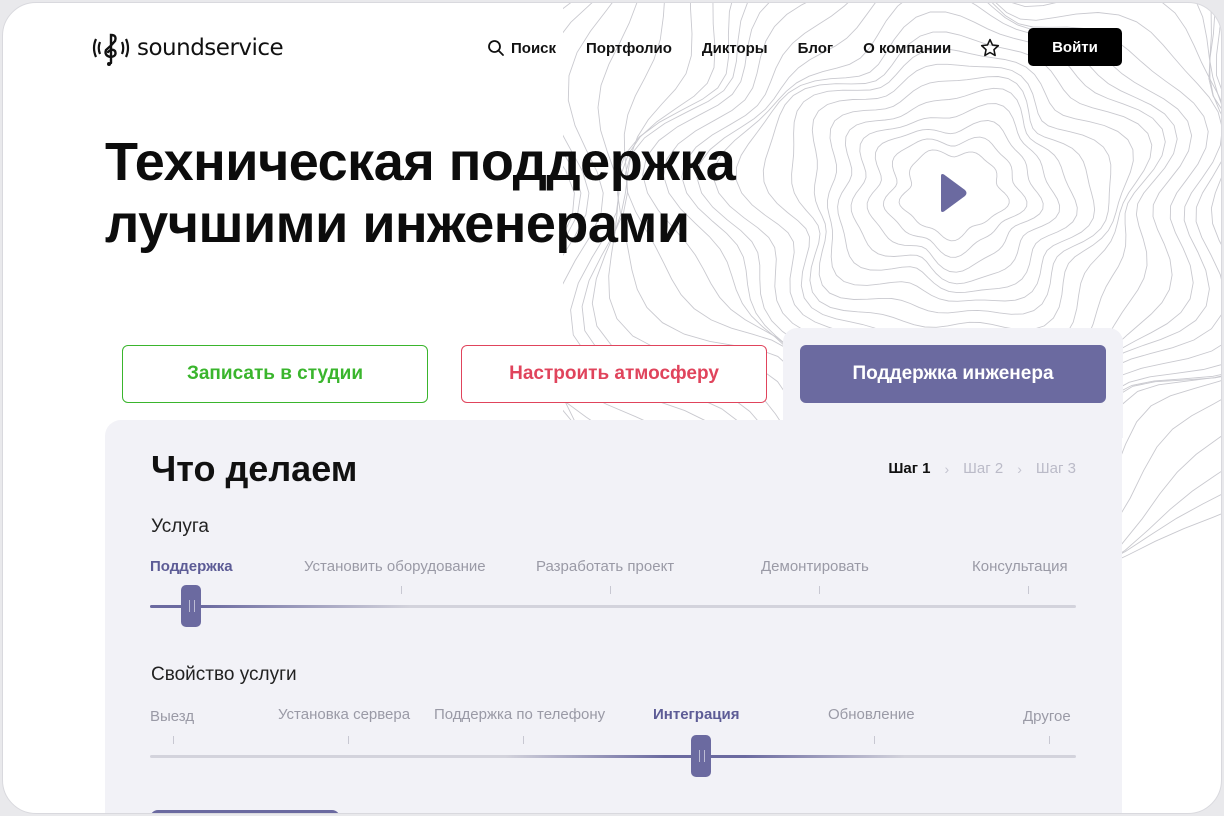 Image resolution: width=1224 pixels, height=816 pixels. I want to click on next-step-button, so click(245, 811).